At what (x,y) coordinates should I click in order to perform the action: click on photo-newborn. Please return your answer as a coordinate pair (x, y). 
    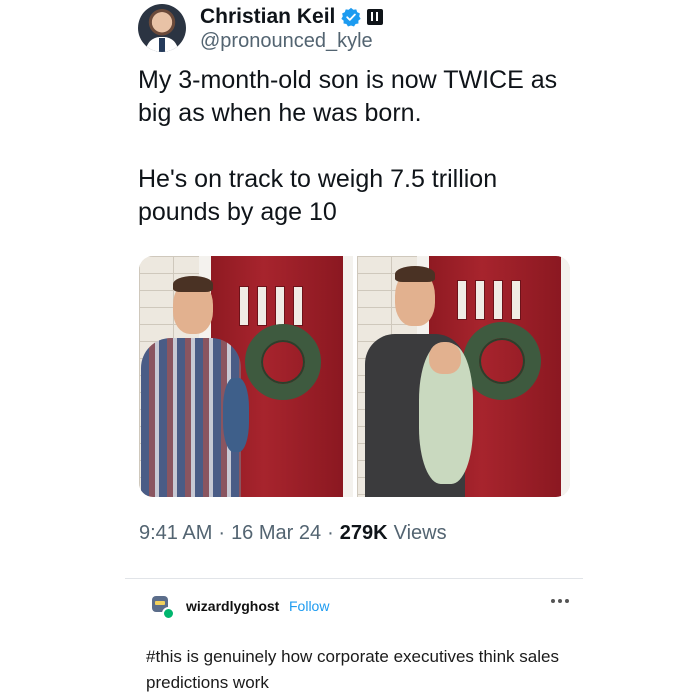
    Looking at the image, I should click on (246, 376).